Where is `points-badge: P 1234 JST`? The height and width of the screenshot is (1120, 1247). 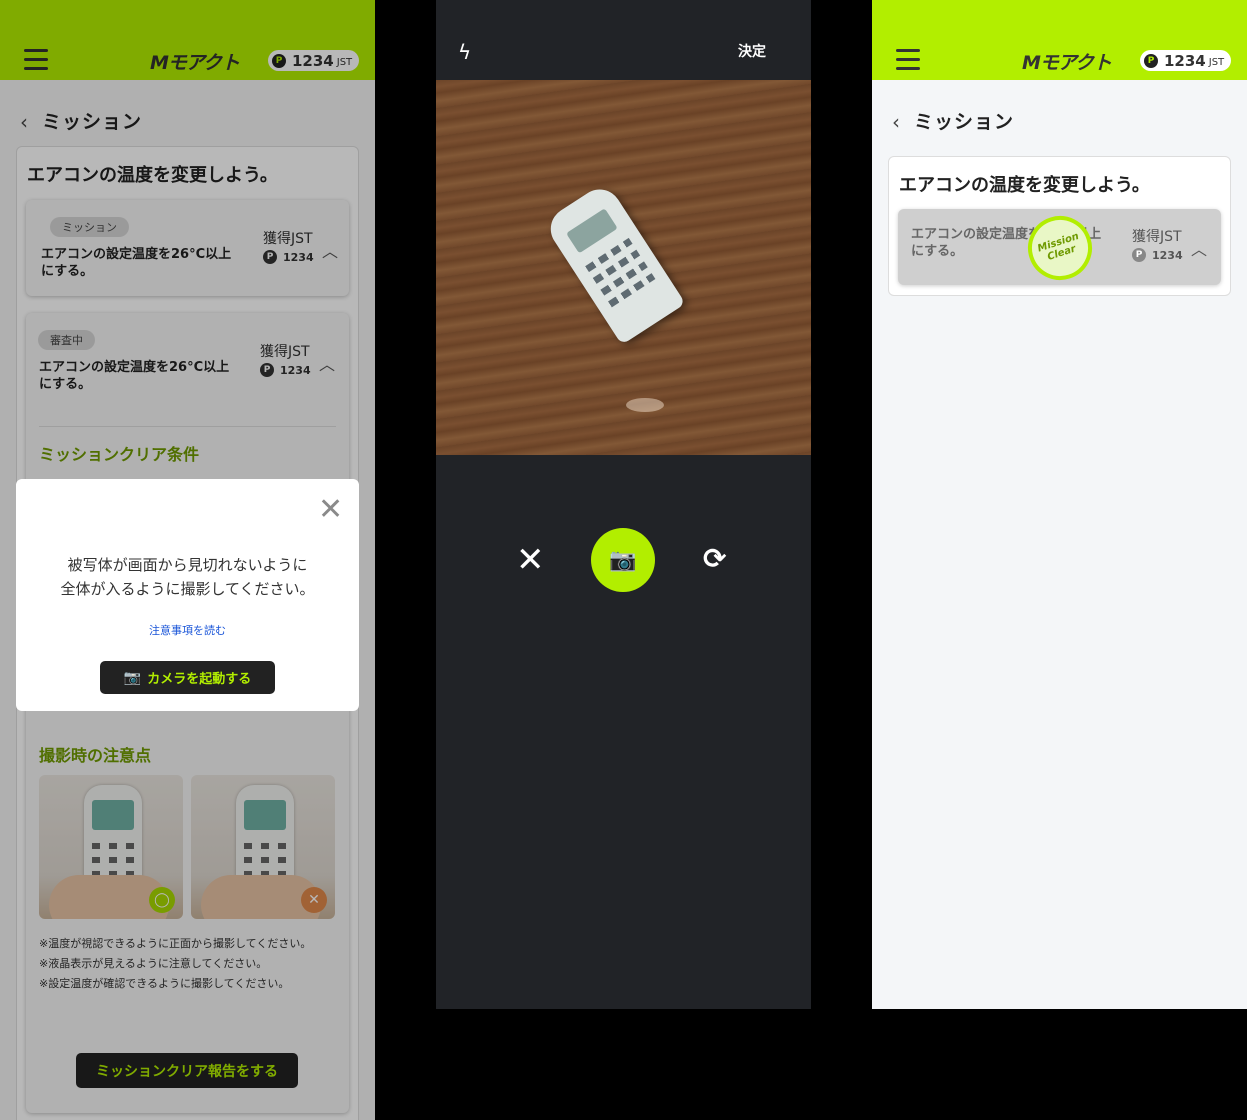 points-badge: P 1234 JST is located at coordinates (1186, 60).